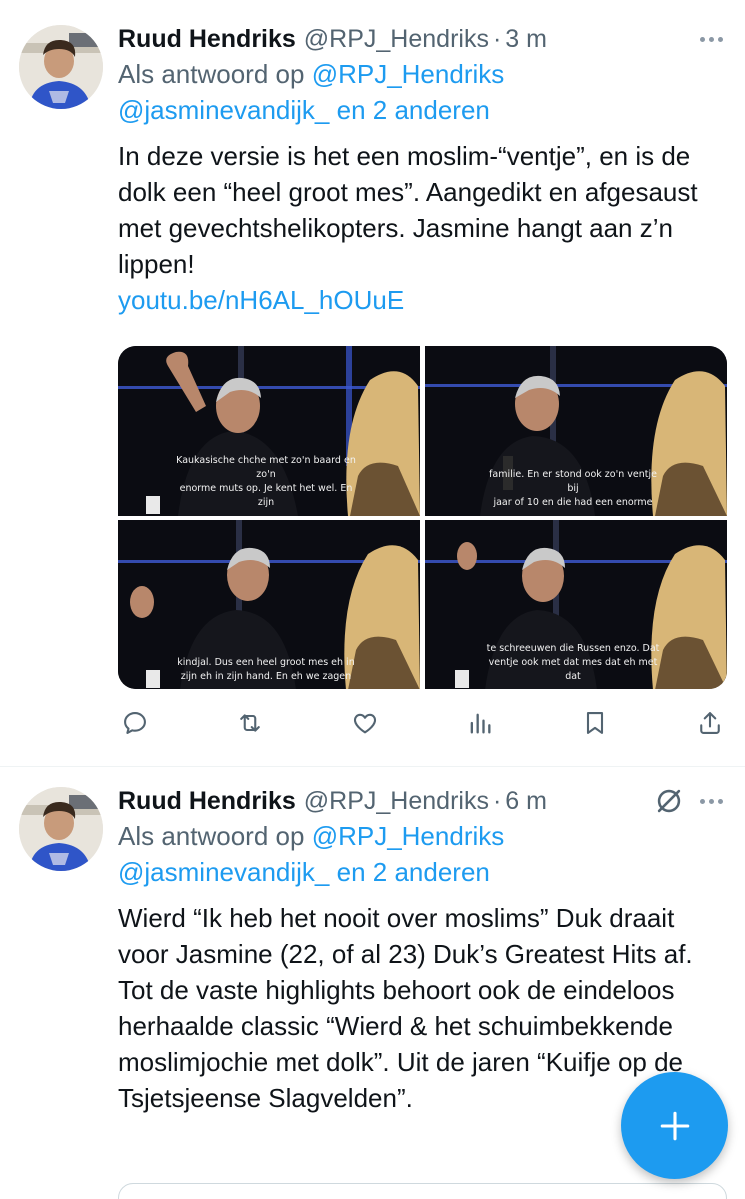 Image resolution: width=745 pixels, height=1199 pixels. I want to click on plus-icon, so click(674, 1125).